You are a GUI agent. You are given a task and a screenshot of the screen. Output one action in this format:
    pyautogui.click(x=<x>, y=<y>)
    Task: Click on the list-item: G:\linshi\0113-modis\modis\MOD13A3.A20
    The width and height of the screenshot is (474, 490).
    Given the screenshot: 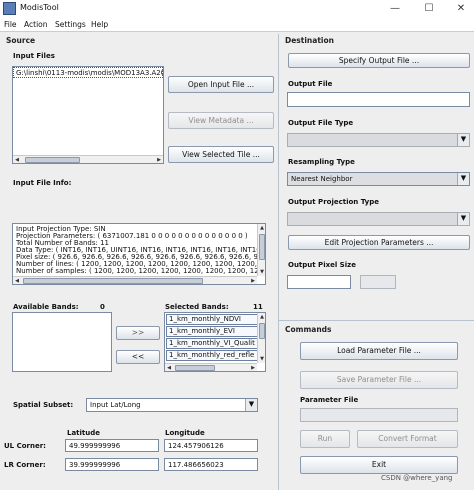 What is the action you would take?
    pyautogui.click(x=88, y=72)
    